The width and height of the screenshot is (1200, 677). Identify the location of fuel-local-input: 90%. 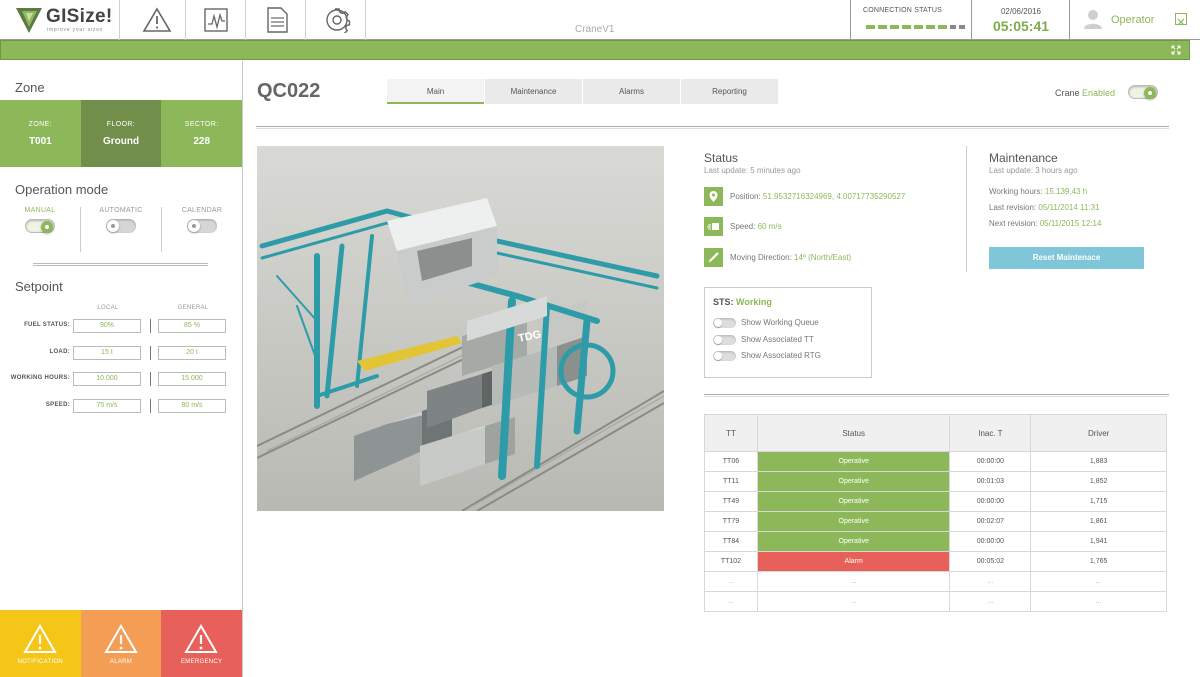
(107, 326).